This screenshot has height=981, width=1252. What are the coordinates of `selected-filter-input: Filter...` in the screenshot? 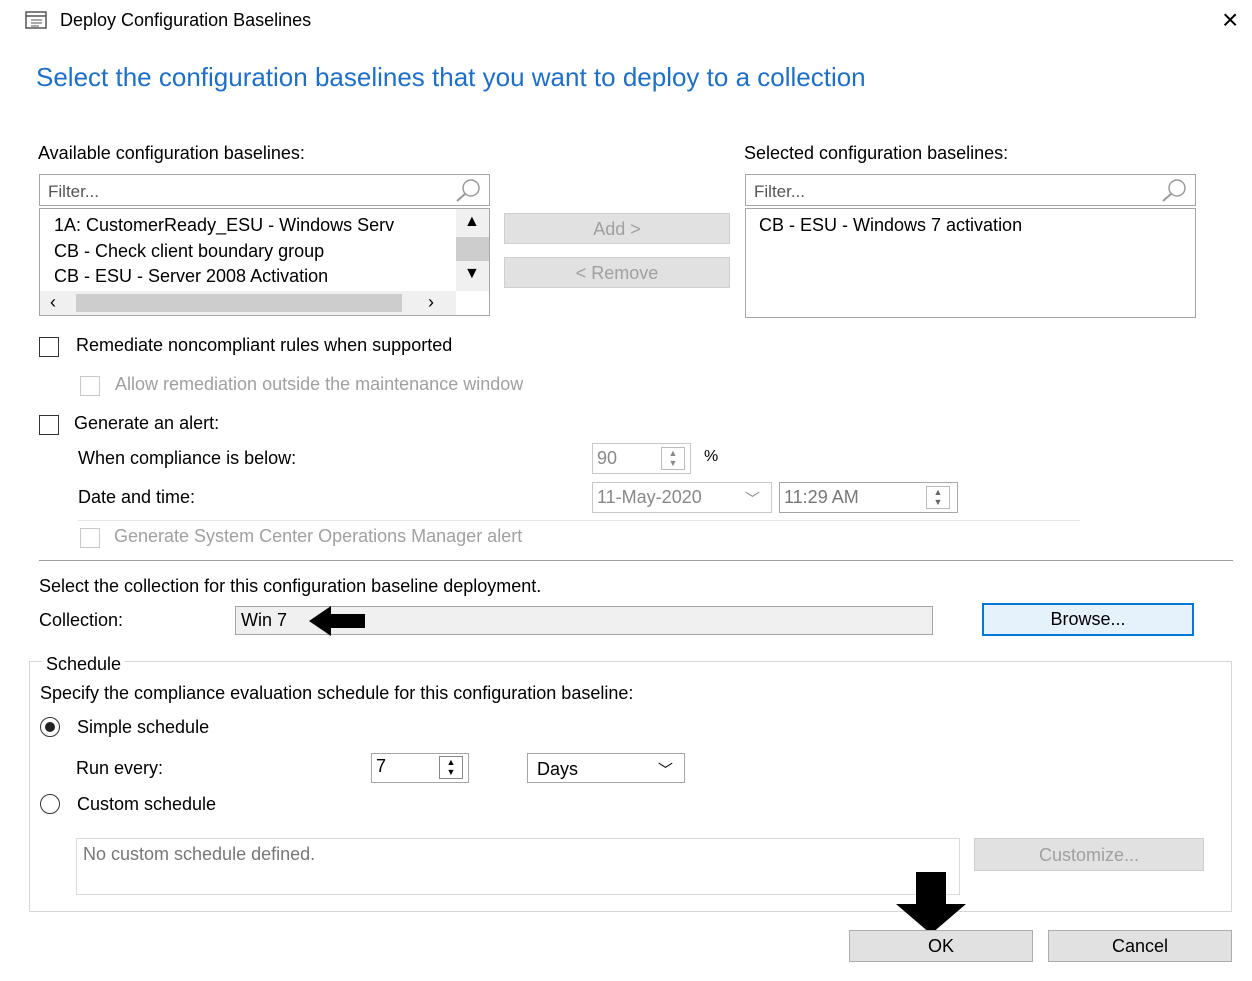 It's located at (970, 190).